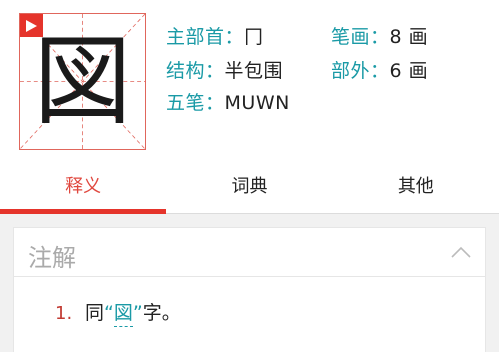  I want to click on definition-entry: 1. 同“図”字。, so click(118, 312).